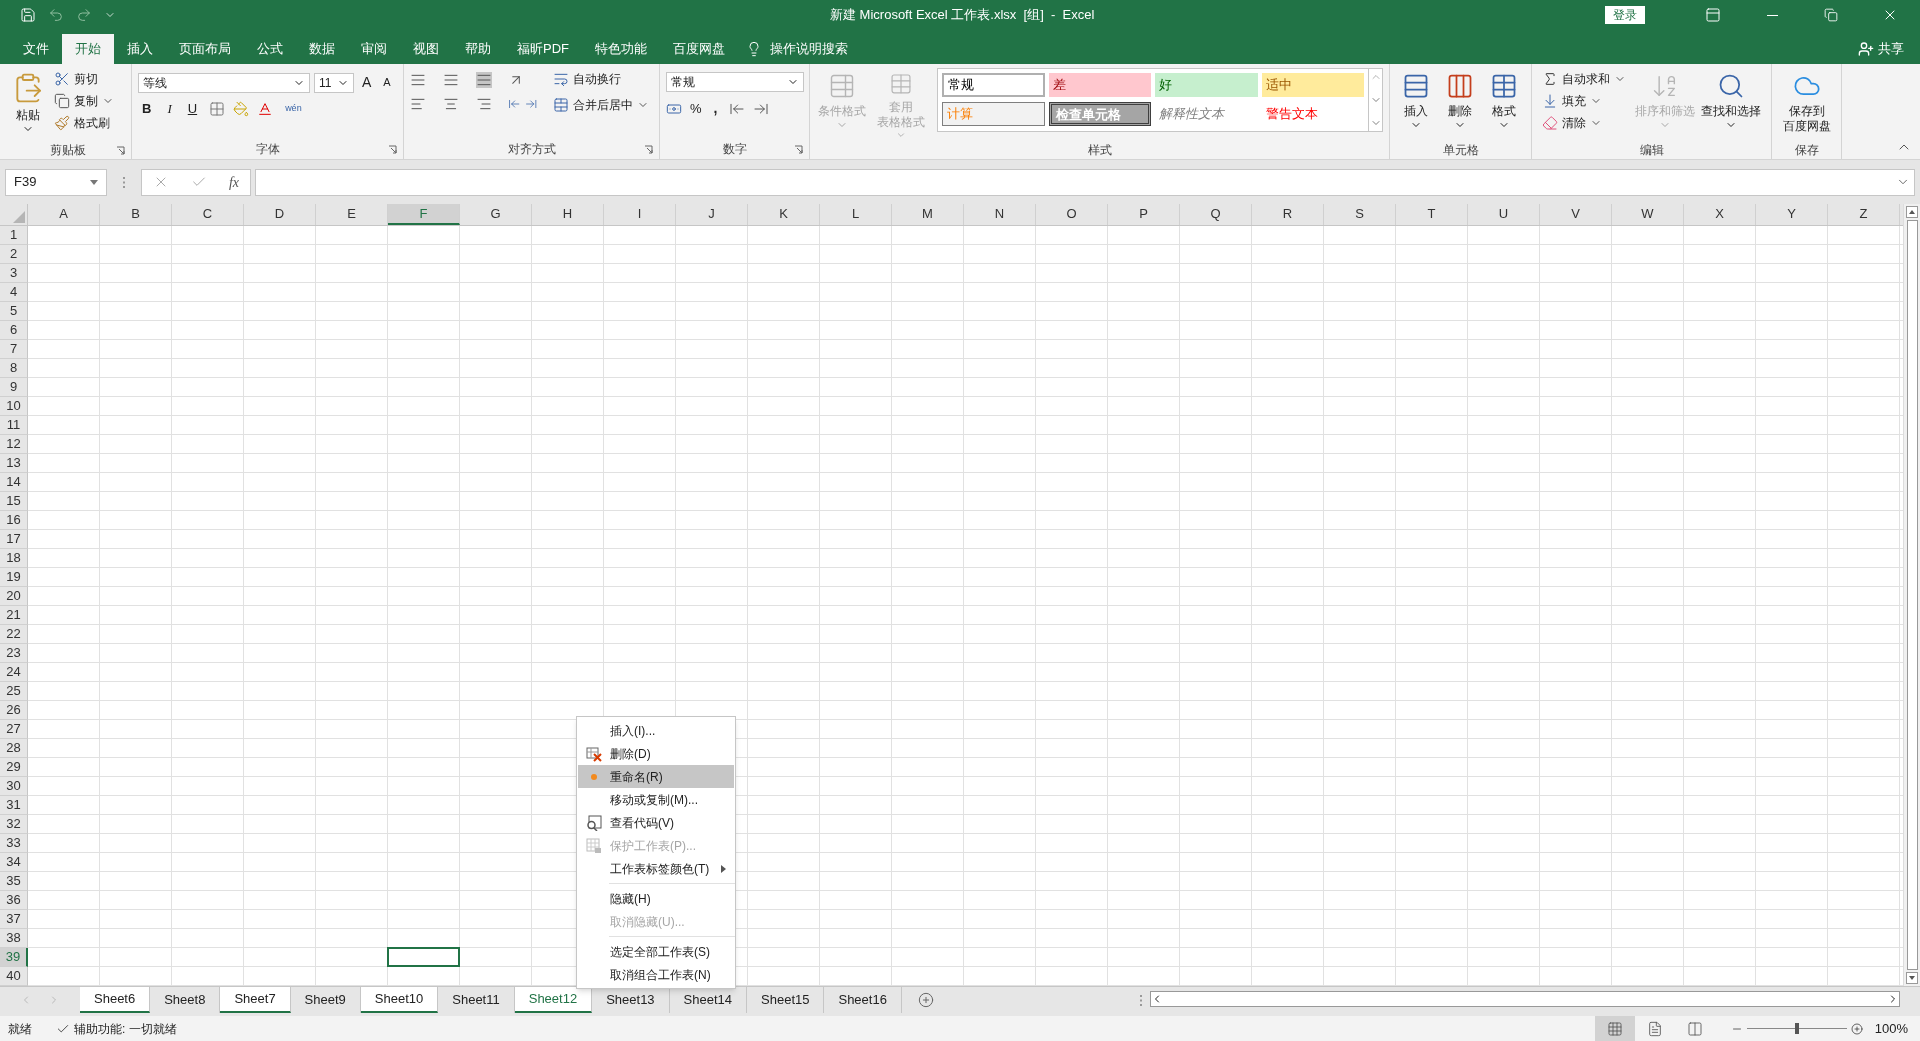 This screenshot has width=1920, height=1041. What do you see at coordinates (14, 938) in the screenshot?
I see `row-header: 38` at bounding box center [14, 938].